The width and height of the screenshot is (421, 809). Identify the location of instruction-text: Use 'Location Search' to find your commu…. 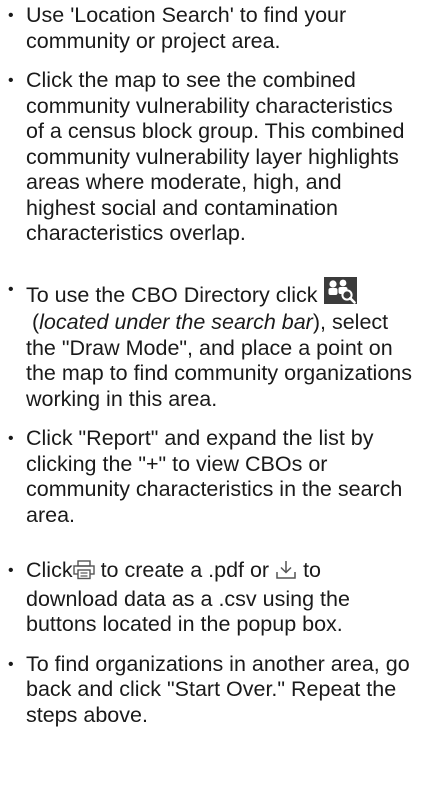
(186, 28).